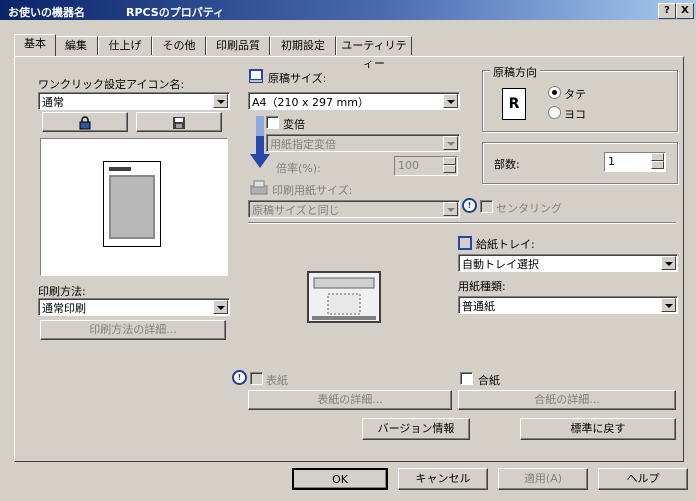 This screenshot has width=696, height=501. Describe the element at coordinates (514, 104) in the screenshot. I see `orientation-preview-icon: R` at that location.